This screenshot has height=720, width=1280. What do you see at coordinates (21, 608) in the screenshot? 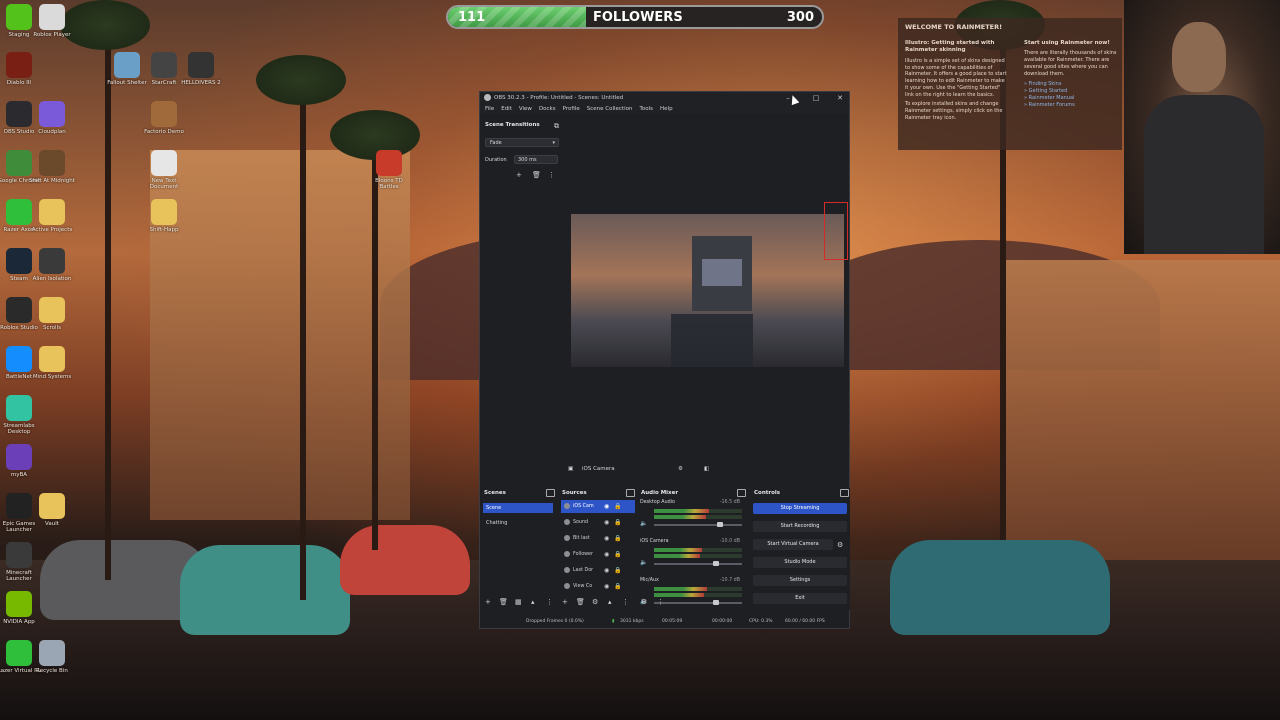
I see `desktop-icon: NVIDIA App` at bounding box center [21, 608].